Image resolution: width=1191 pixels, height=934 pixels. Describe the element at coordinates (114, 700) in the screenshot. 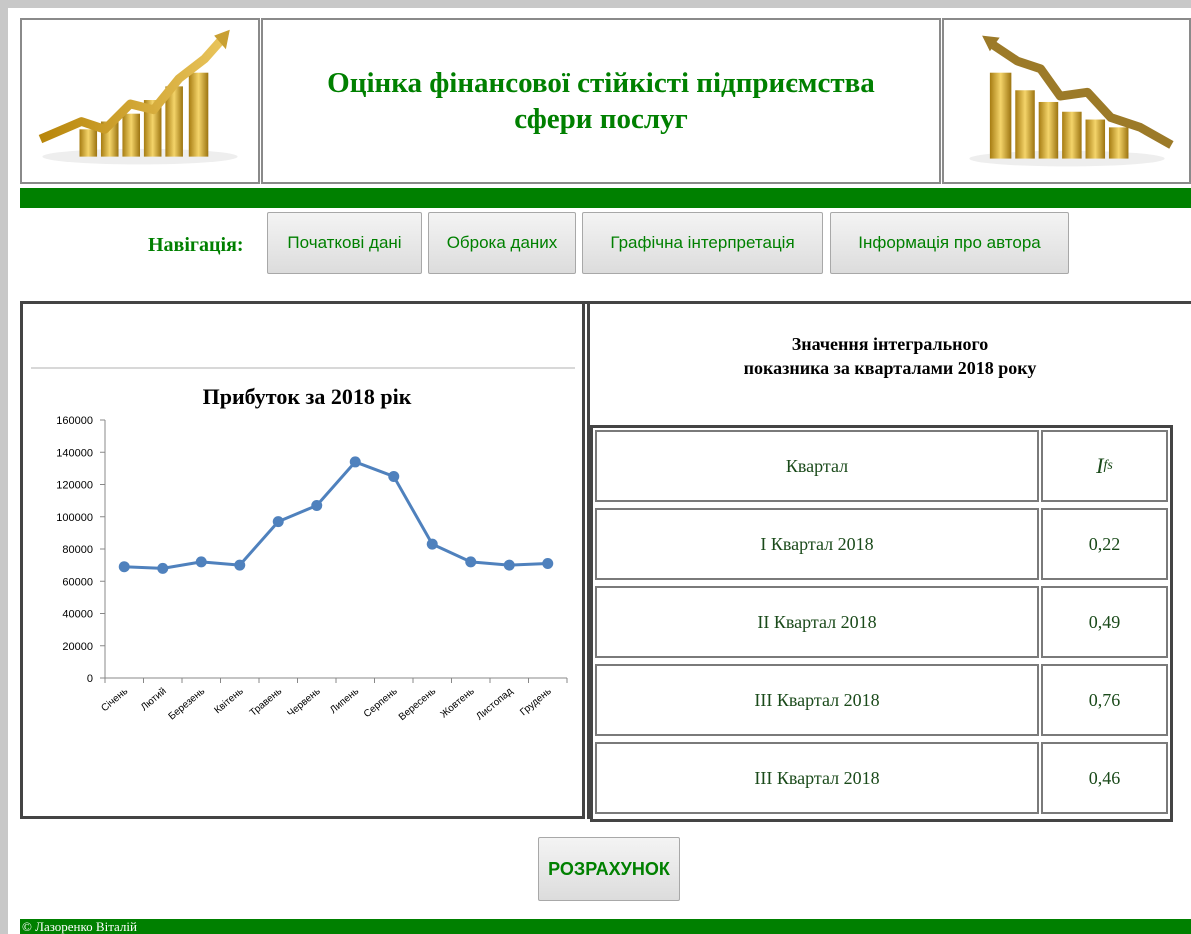

I see `x-tick-label: Січень` at that location.